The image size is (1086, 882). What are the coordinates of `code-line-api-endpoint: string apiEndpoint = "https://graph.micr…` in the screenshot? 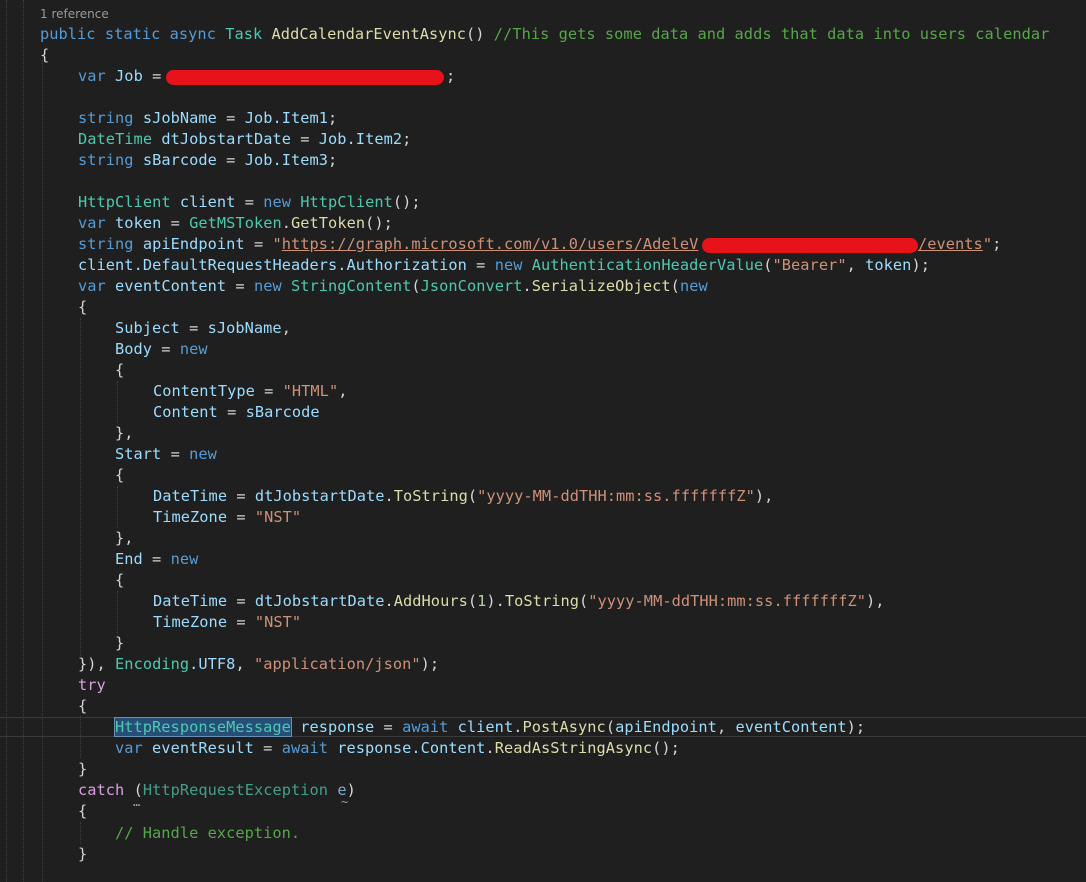 It's located at (388, 244).